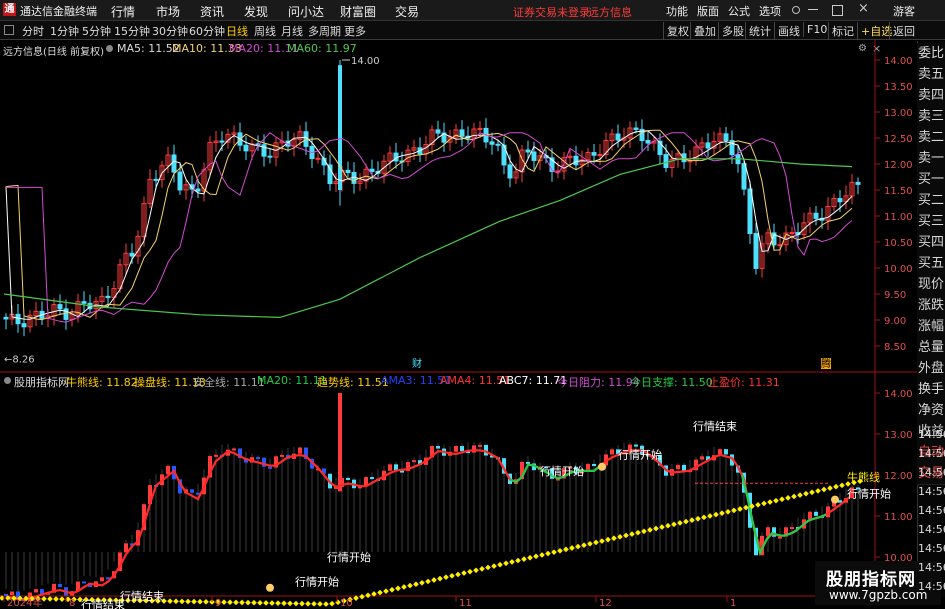 Image resolution: width=945 pixels, height=609 pixels. Describe the element at coordinates (931, 306) in the screenshot. I see `side-item-12: 涨跌` at that location.